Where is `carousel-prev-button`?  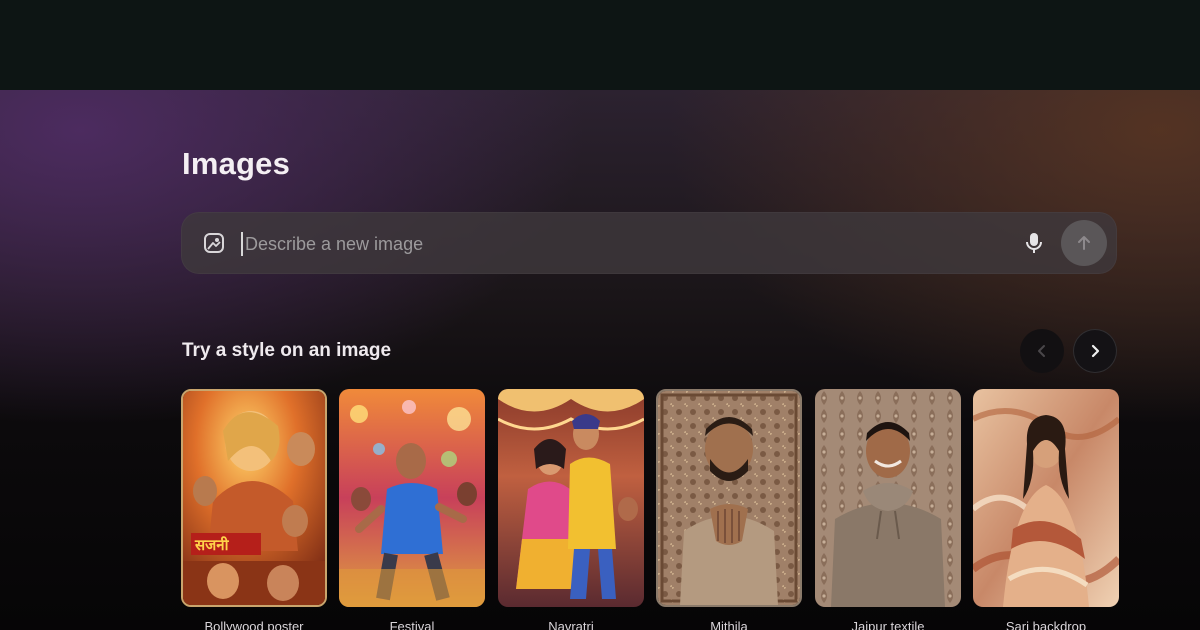
carousel-prev-button is located at coordinates (1042, 351).